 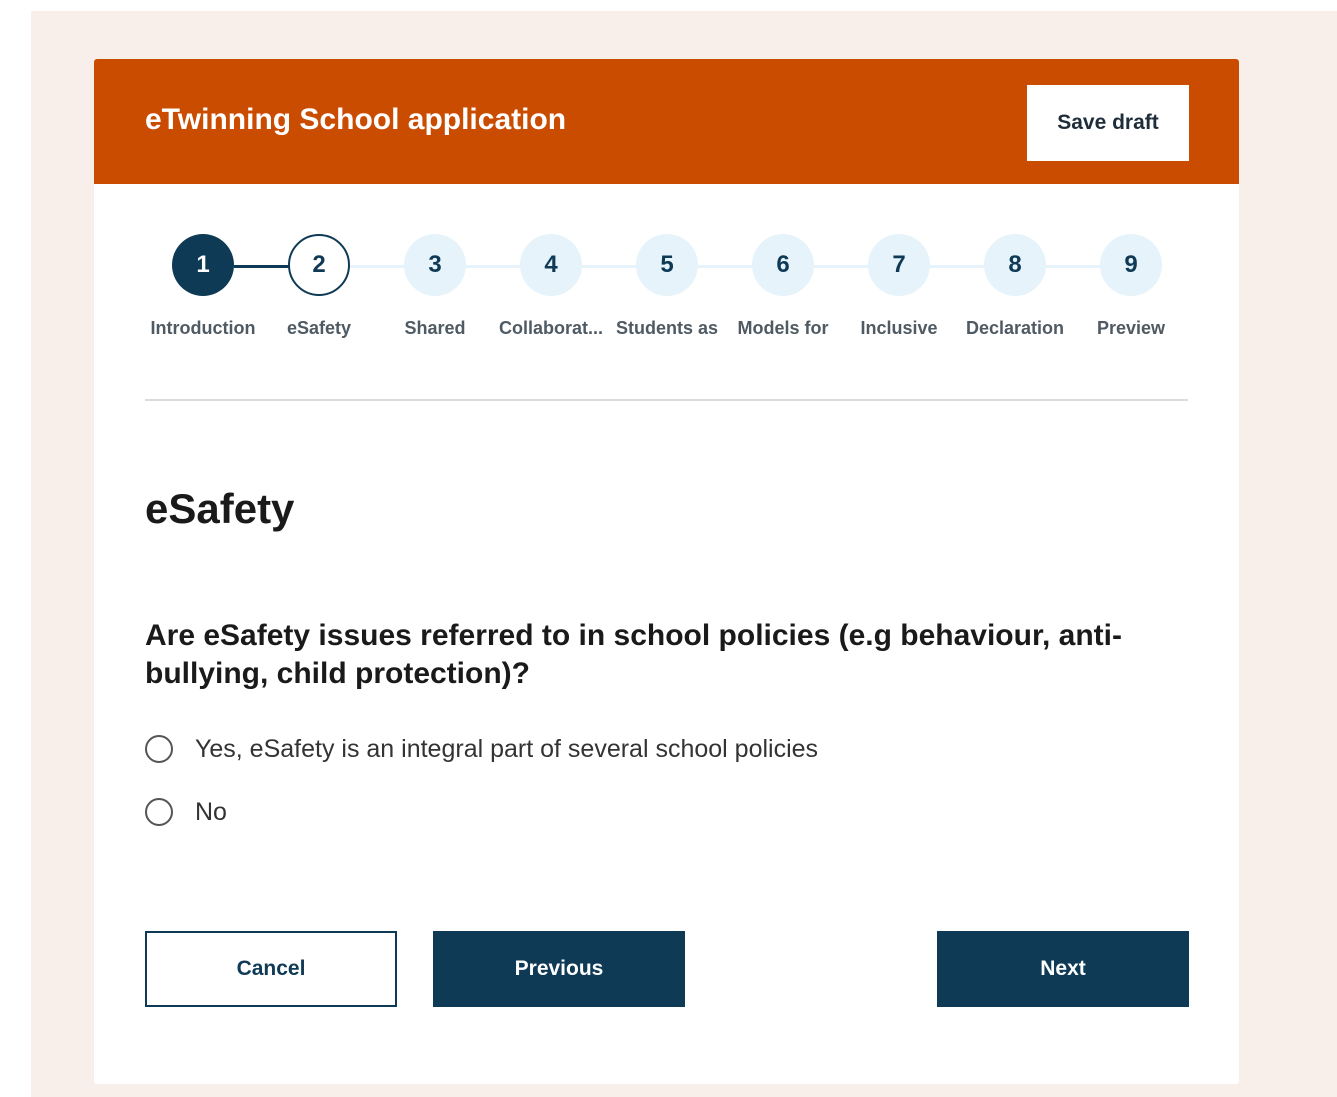 I want to click on step-number: 1, so click(x=203, y=265).